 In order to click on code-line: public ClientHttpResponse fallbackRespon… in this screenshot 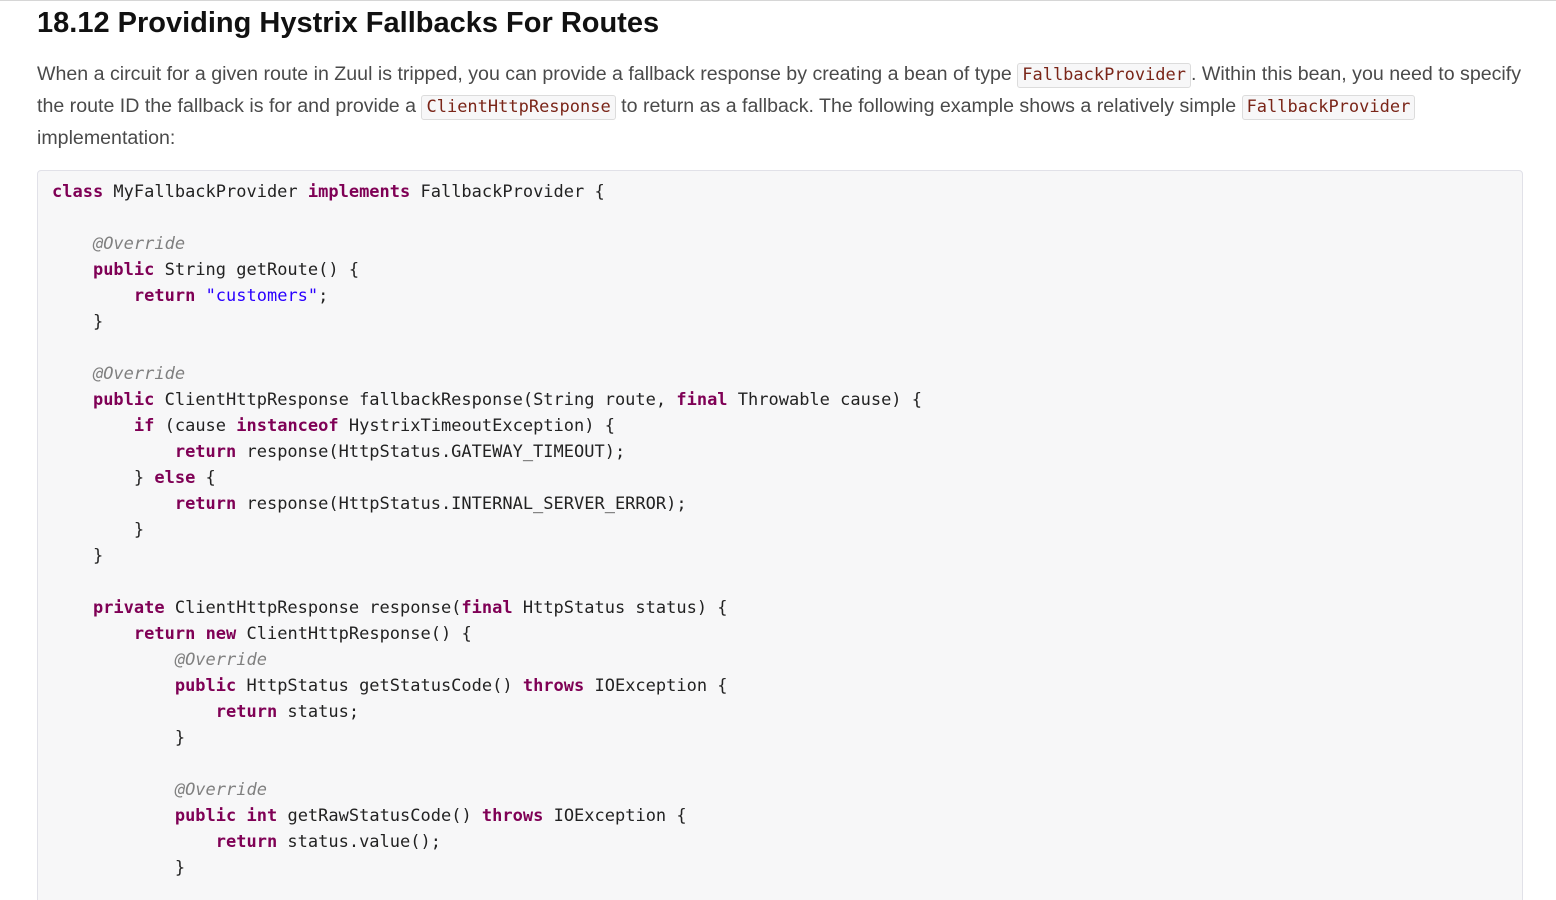, I will do `click(487, 400)`.